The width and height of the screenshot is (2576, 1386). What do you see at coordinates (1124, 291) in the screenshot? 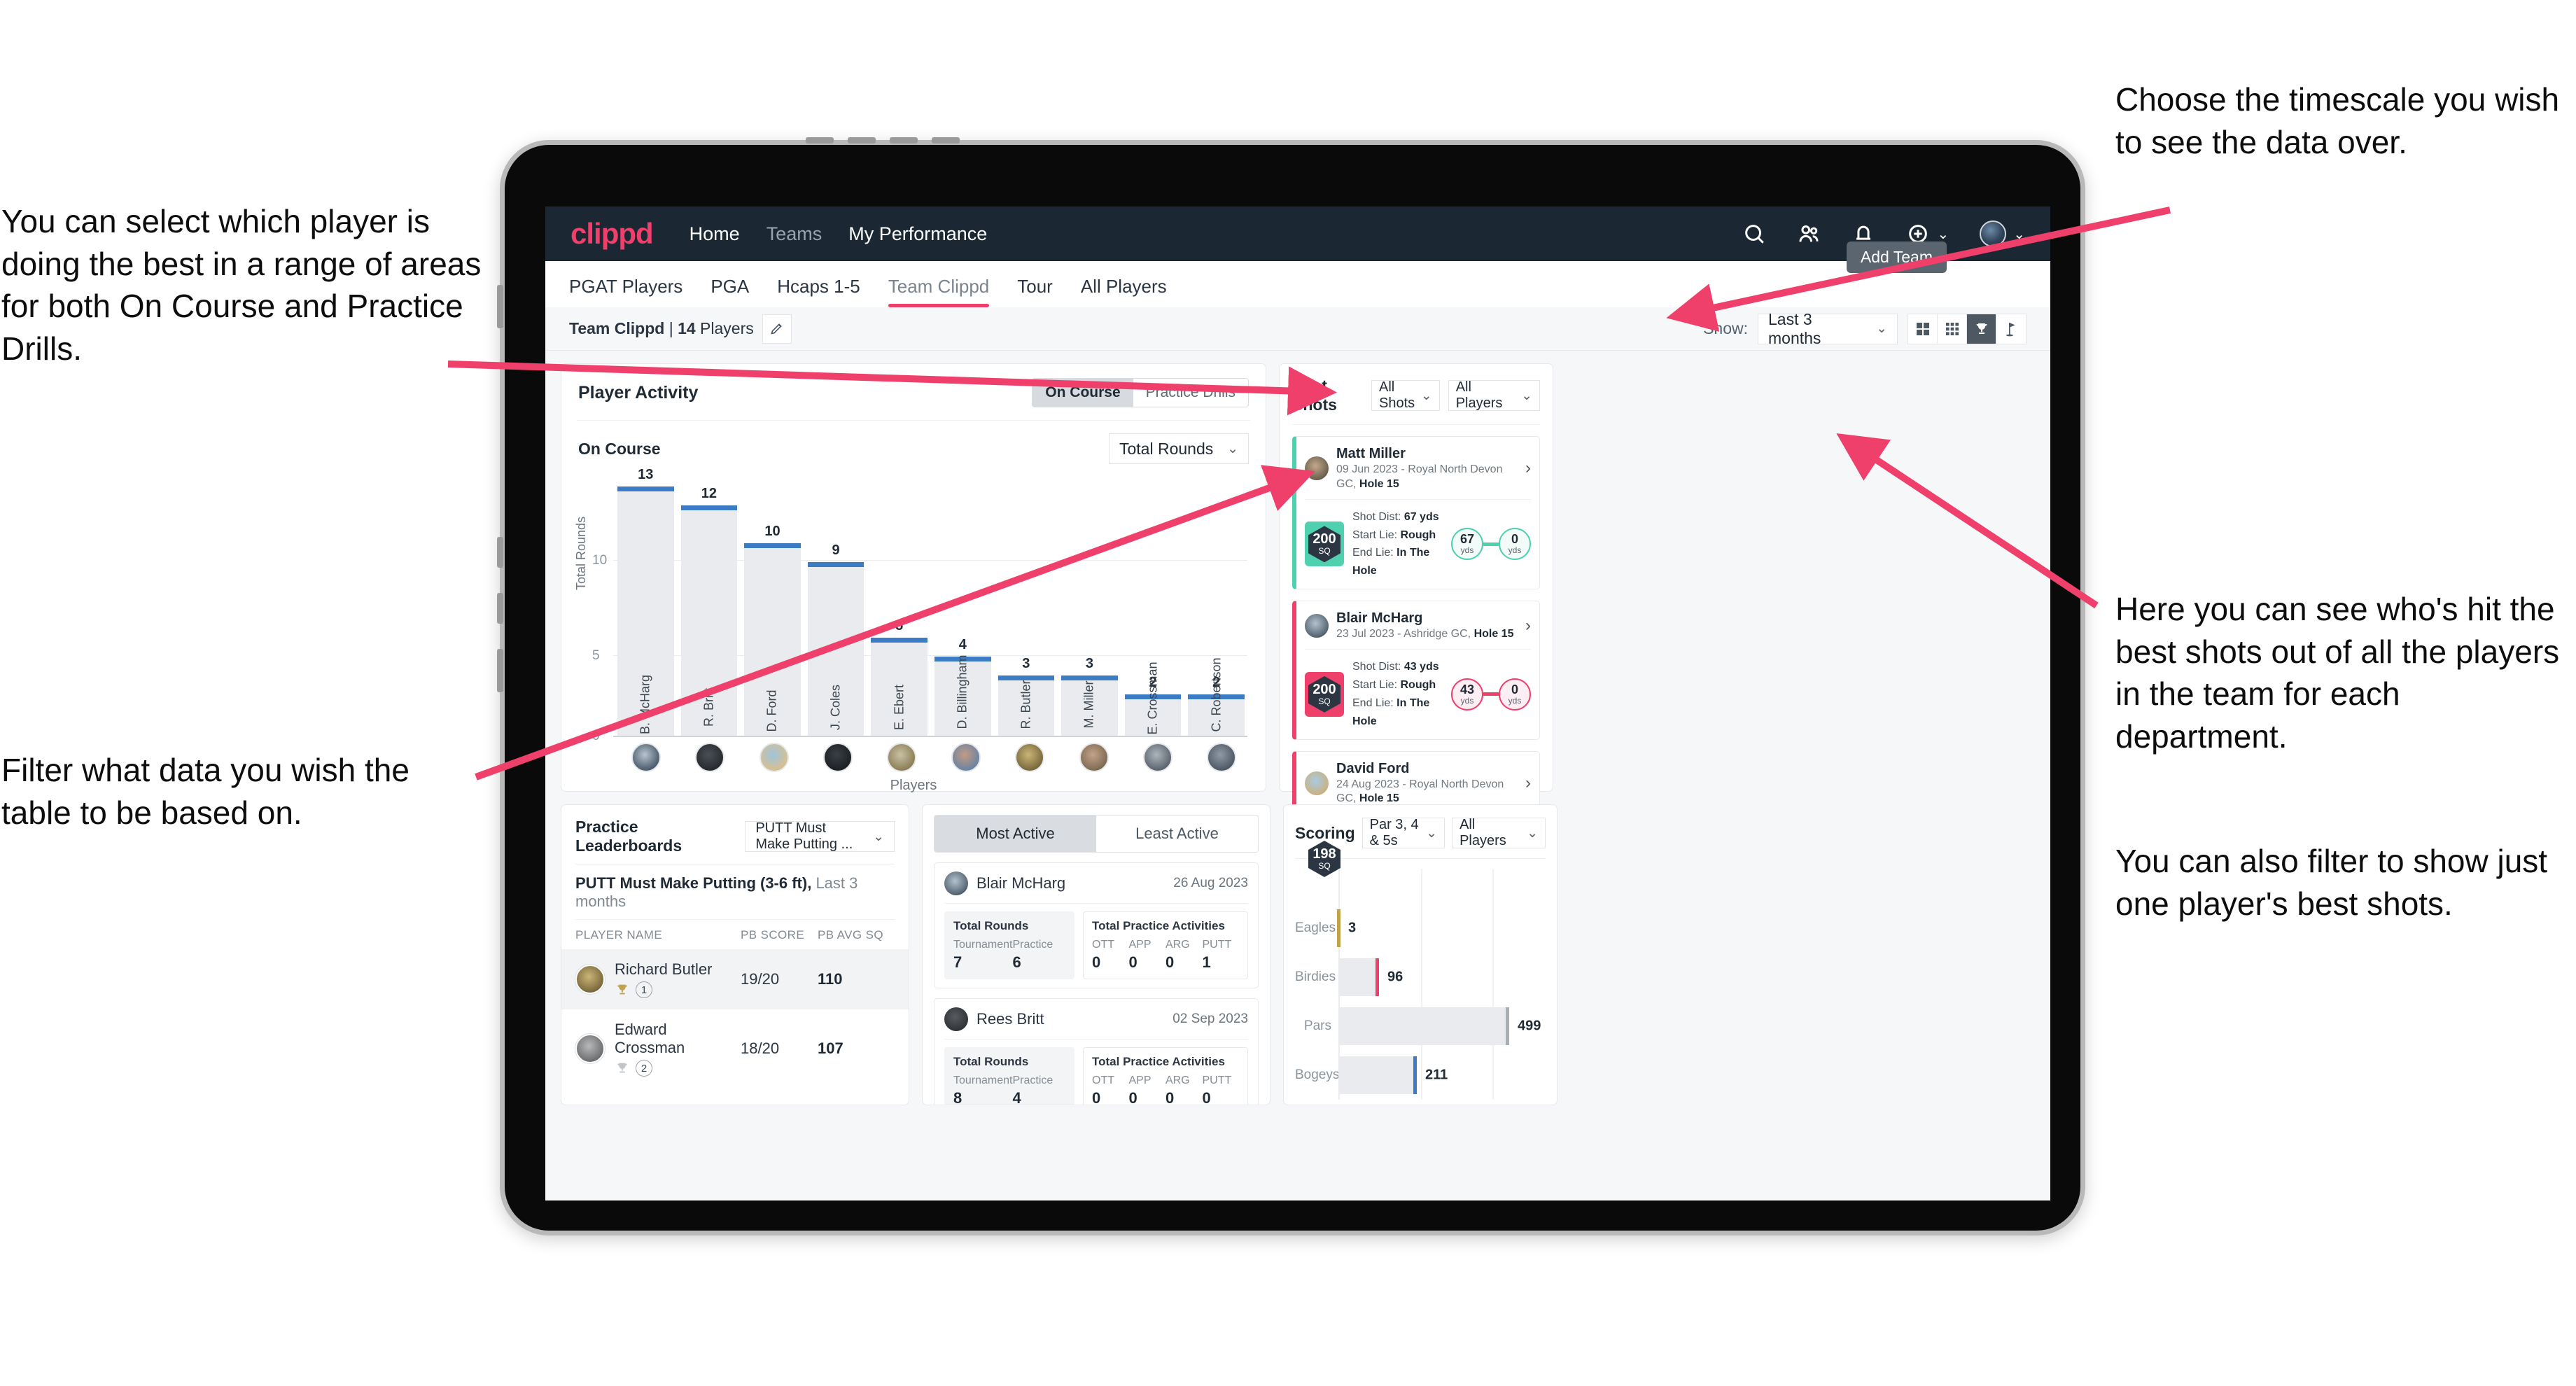
I see `tab-all-players: All Players` at bounding box center [1124, 291].